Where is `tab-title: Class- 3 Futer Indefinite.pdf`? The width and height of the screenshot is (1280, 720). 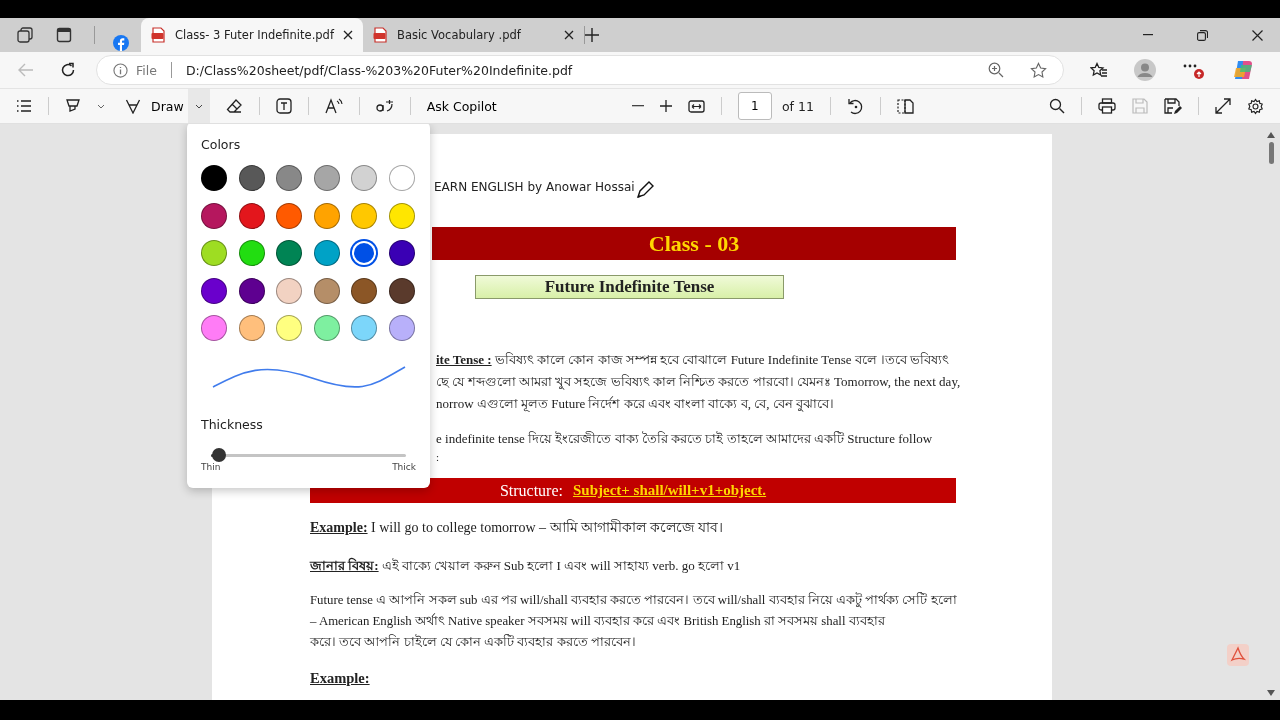 tab-title: Class- 3 Futer Indefinite.pdf is located at coordinates (254, 35).